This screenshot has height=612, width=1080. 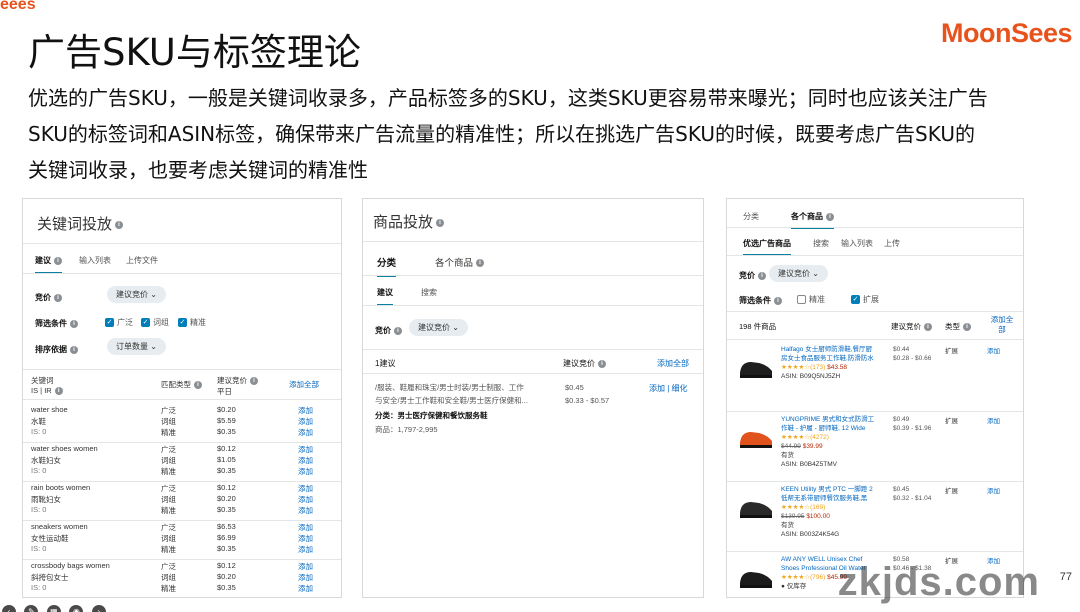 I want to click on refine-button: 细化, so click(x=680, y=388).